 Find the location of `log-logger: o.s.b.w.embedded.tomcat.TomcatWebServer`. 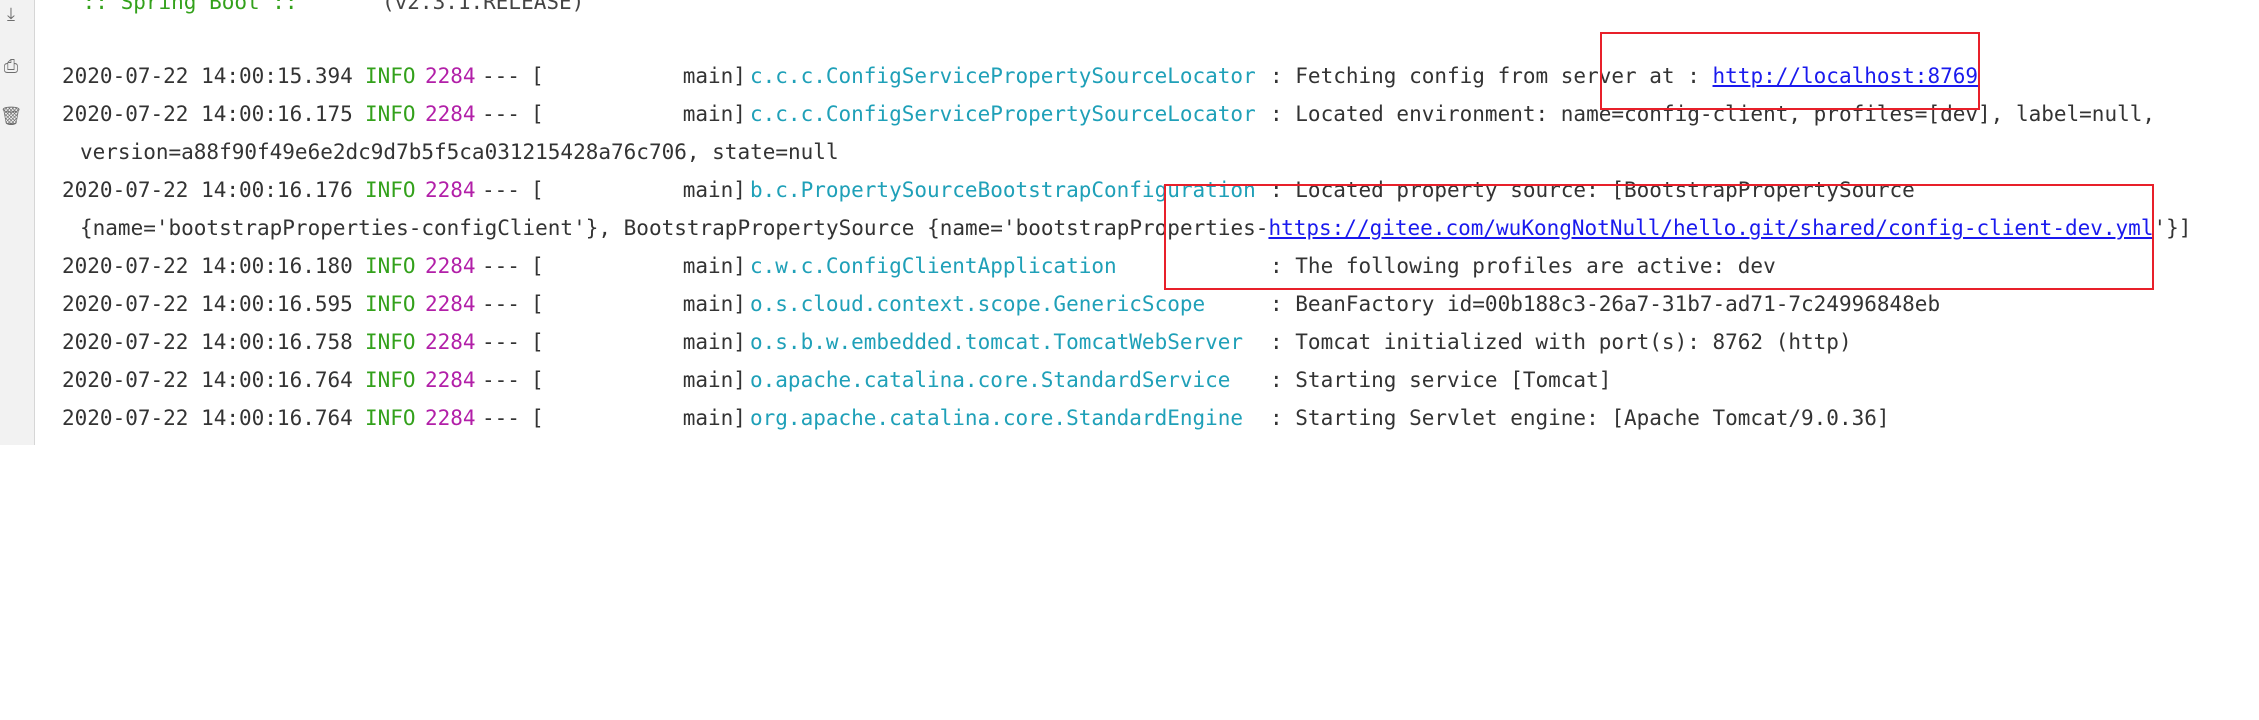

log-logger: o.s.b.w.embedded.tomcat.TomcatWebServer is located at coordinates (997, 342).